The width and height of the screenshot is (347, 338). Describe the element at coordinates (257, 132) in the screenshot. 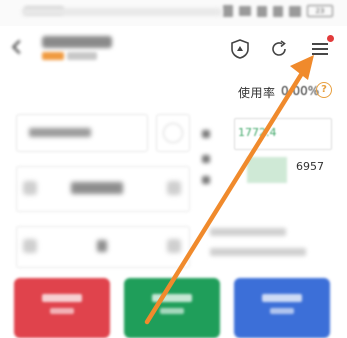

I see `orderbook-top-price: 1772.4` at that location.